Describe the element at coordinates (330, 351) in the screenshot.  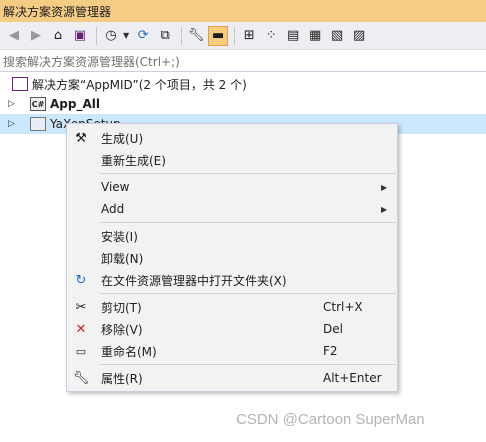
I see `shortcut-label: F2` at that location.